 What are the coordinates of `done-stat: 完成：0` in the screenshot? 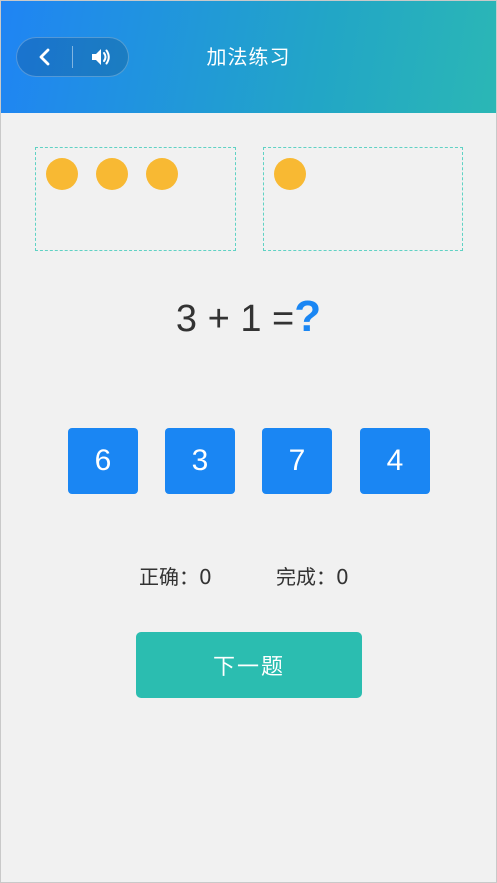 It's located at (312, 577).